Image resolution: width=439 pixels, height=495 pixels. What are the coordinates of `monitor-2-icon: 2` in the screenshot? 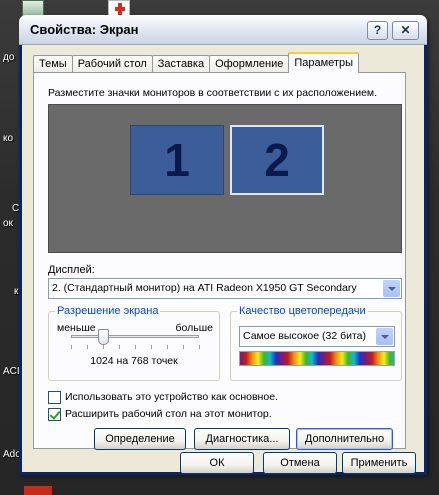 It's located at (277, 160).